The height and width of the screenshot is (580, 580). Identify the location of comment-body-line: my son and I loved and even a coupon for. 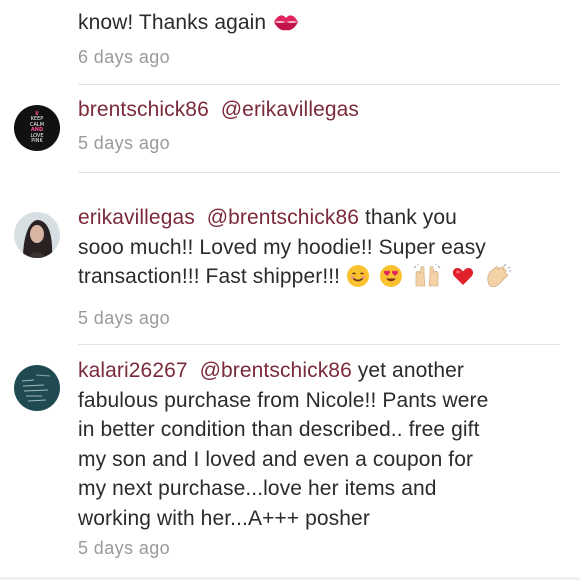
(276, 459).